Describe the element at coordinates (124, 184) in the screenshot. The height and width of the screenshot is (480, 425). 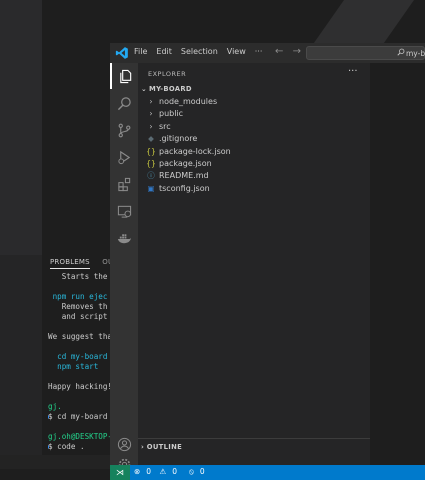
I see `extensions-icon` at that location.